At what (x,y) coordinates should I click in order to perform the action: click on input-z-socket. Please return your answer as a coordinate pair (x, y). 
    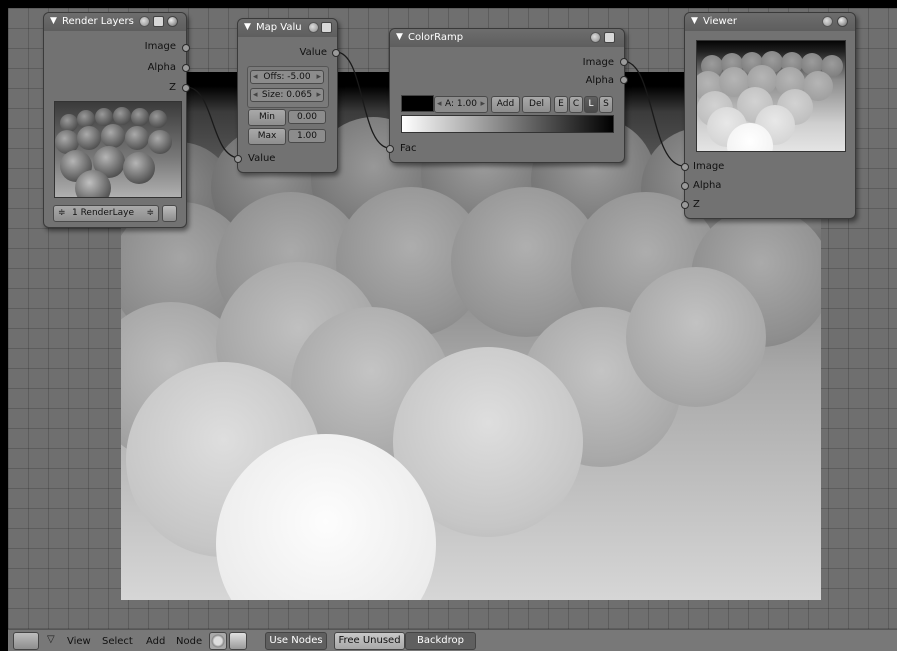
    Looking at the image, I should click on (685, 205).